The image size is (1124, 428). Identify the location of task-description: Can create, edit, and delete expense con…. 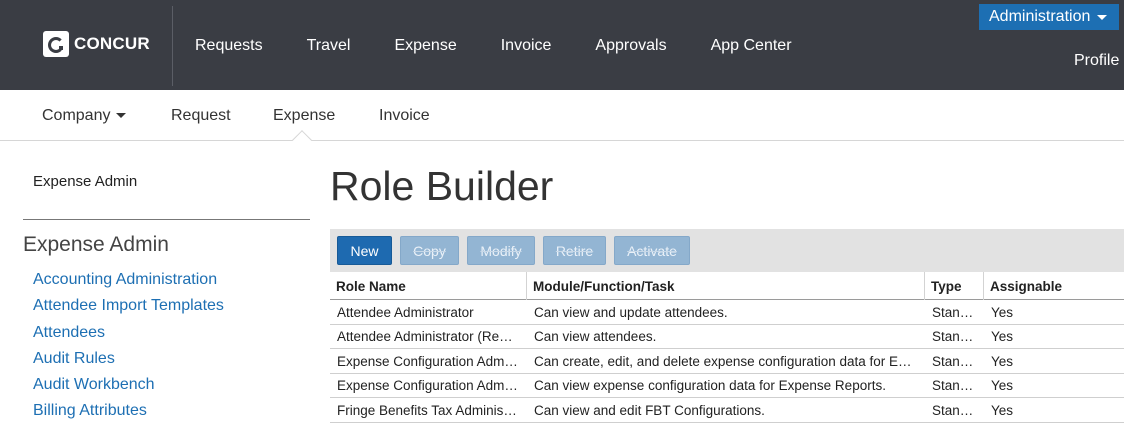
(723, 361).